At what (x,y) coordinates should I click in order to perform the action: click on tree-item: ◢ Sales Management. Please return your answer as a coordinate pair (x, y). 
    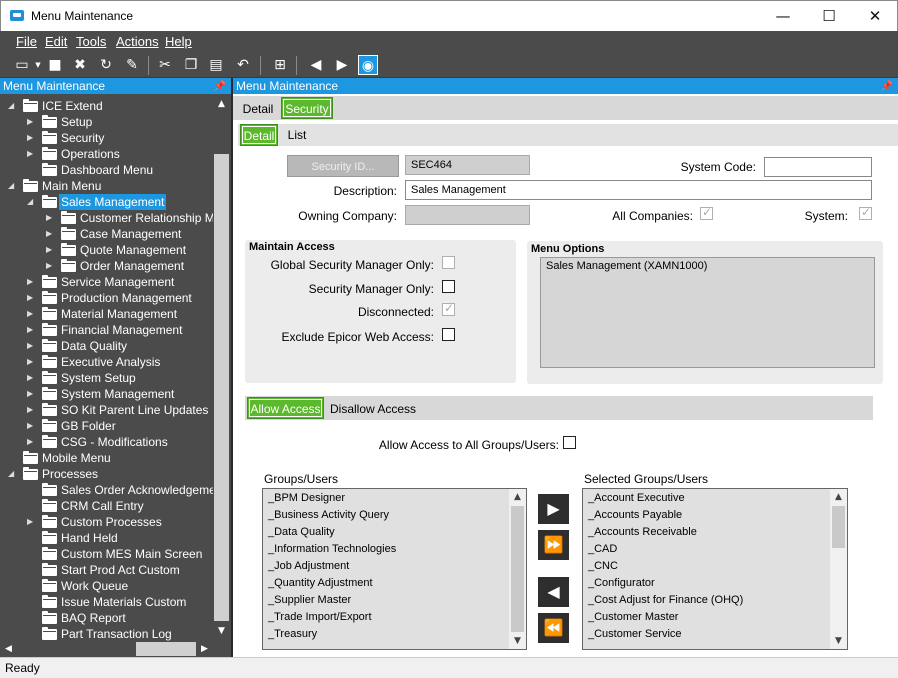
    Looking at the image, I should click on (106, 202).